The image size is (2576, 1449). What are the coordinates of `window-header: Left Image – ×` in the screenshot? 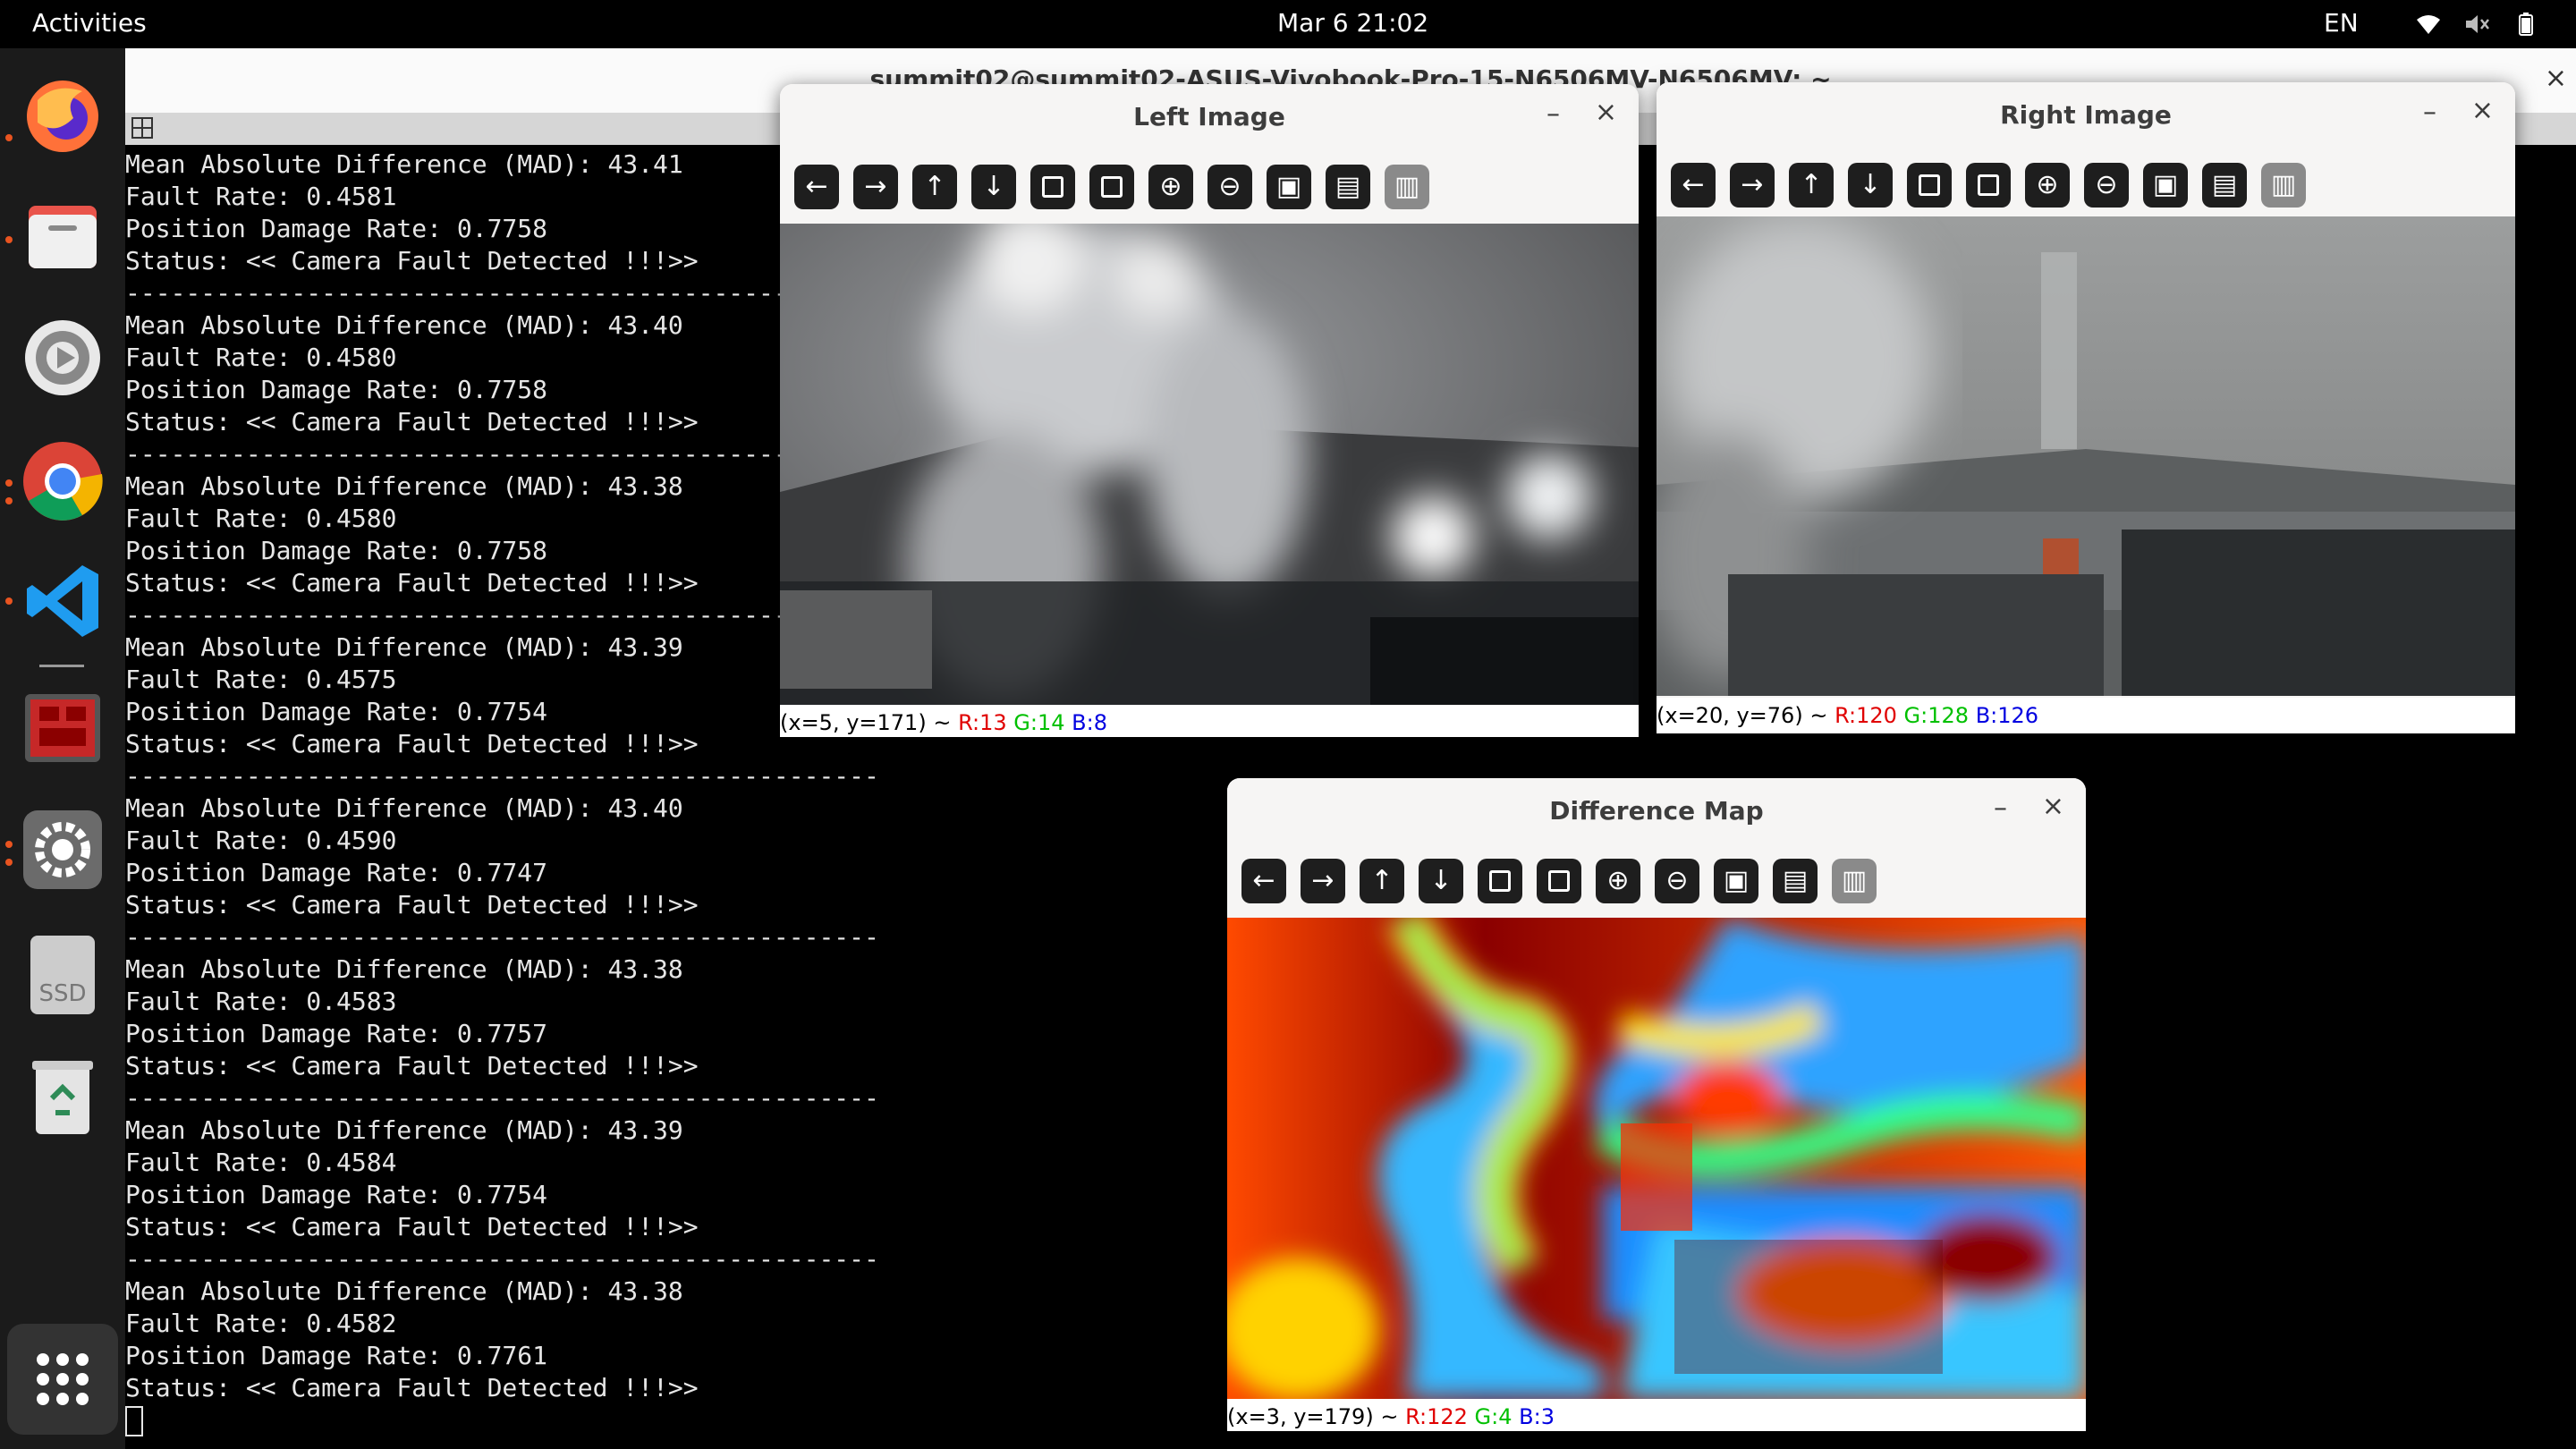 It's located at (1209, 118).